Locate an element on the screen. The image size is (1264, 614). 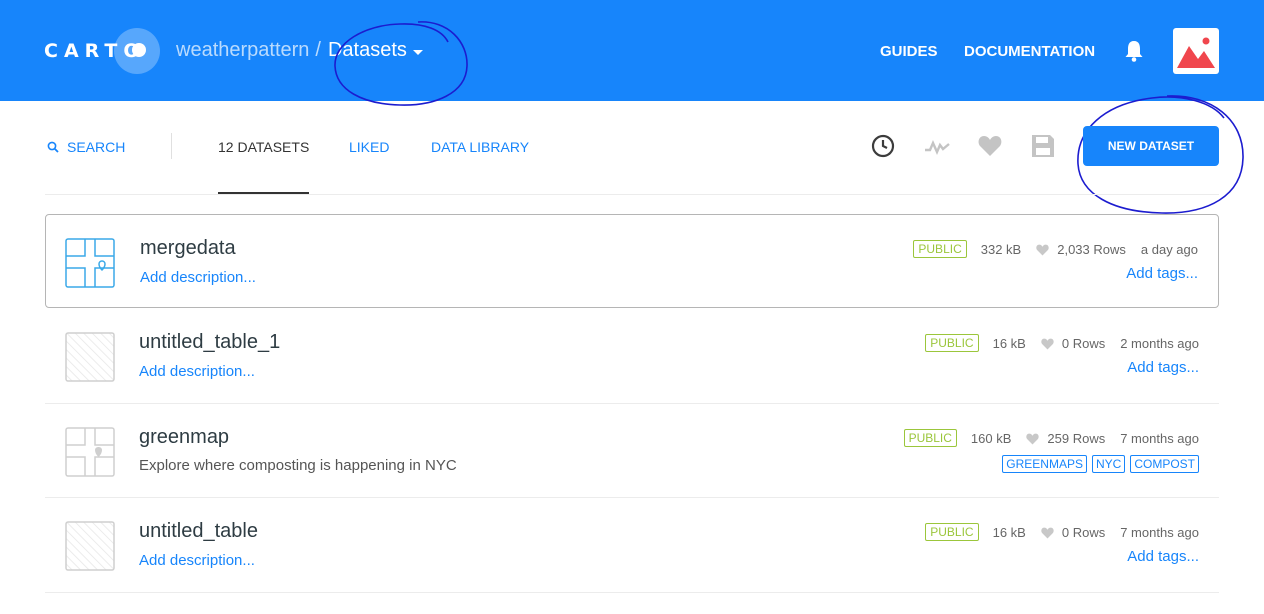
guides-link: GUIDES is located at coordinates (909, 51).